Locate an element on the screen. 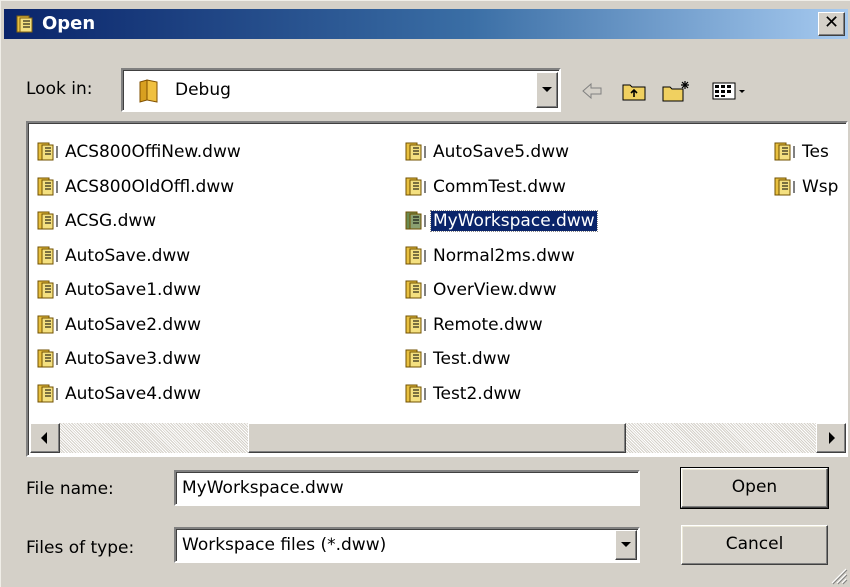 The width and height of the screenshot is (850, 587). files-of-type-dropdown: Workspace files (*.dww) is located at coordinates (407, 545).